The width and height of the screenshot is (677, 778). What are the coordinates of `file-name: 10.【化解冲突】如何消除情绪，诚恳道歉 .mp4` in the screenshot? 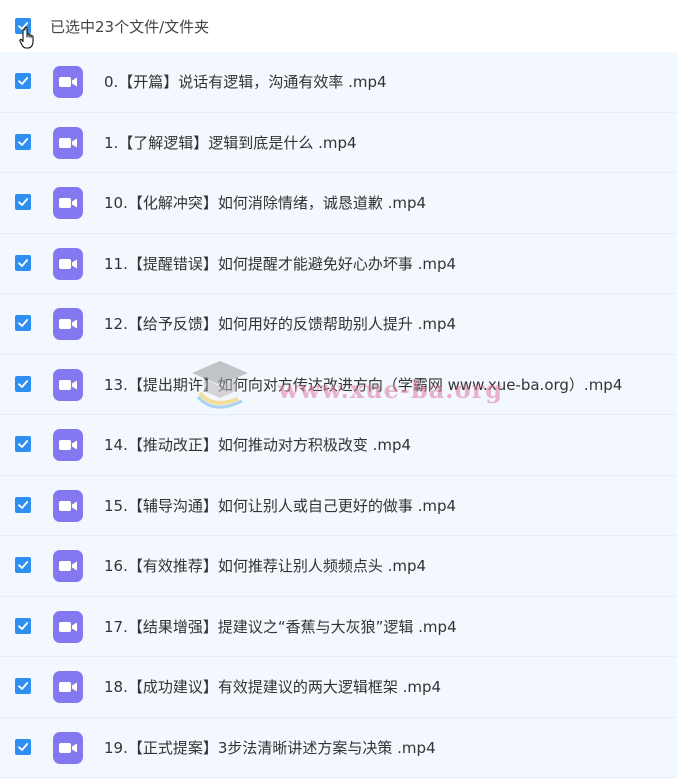 It's located at (265, 202).